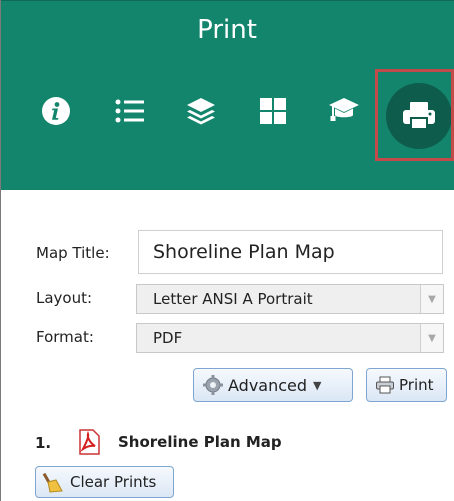 This screenshot has height=501, width=454. I want to click on layout-select: Letter ANSI A Portrait ▼, so click(290, 299).